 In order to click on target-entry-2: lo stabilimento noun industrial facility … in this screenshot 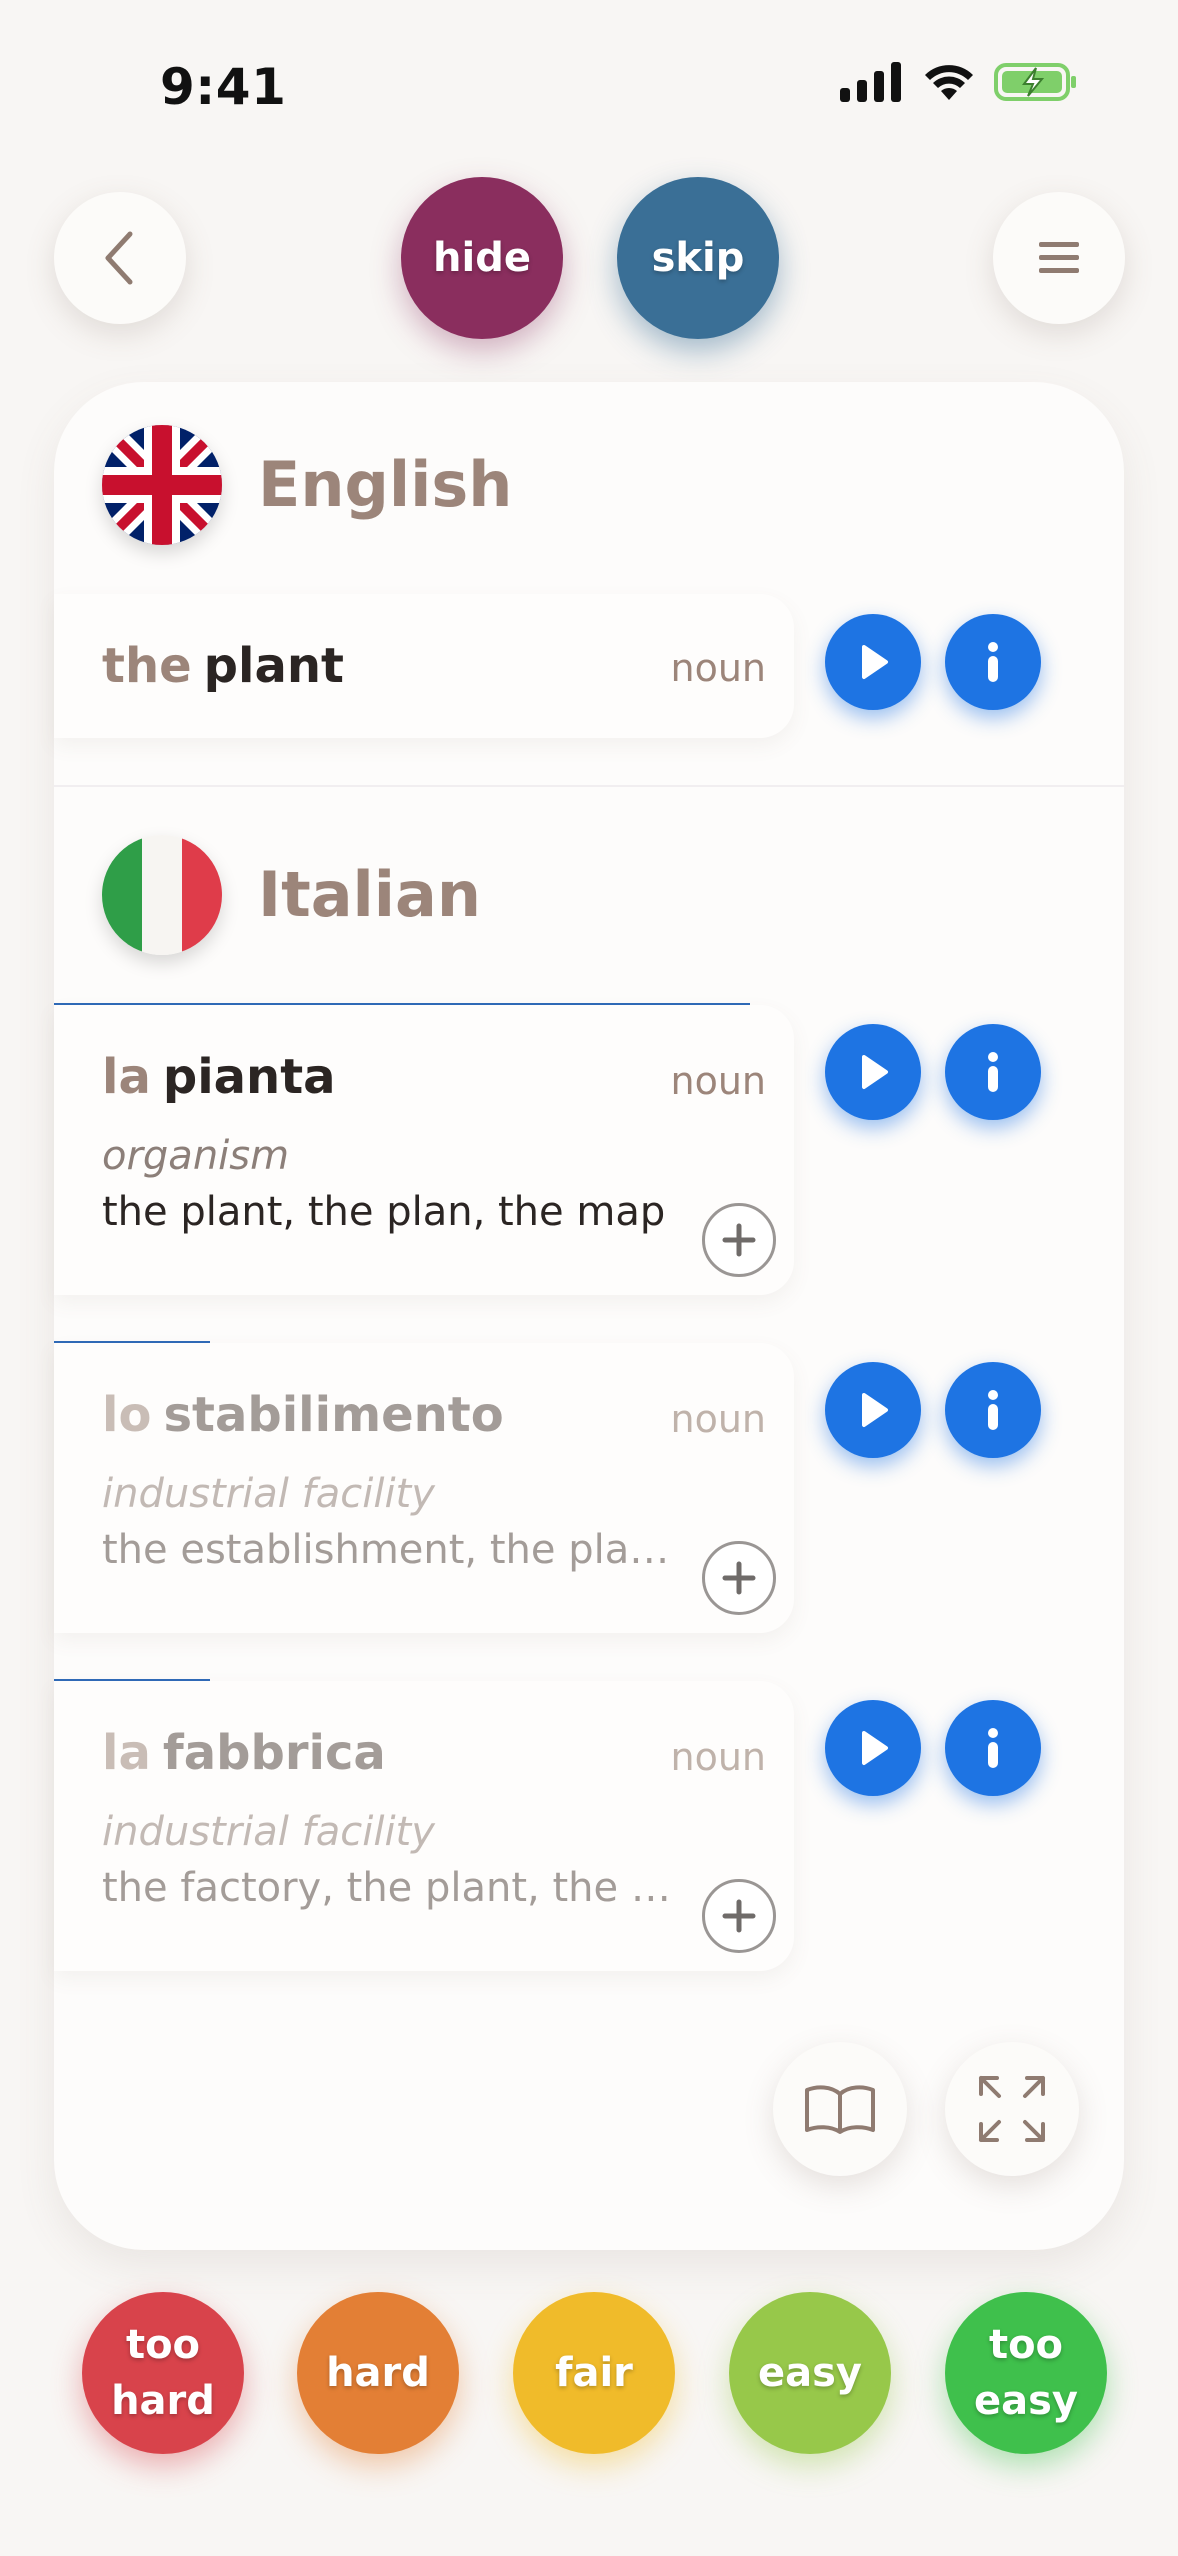, I will do `click(424, 1488)`.